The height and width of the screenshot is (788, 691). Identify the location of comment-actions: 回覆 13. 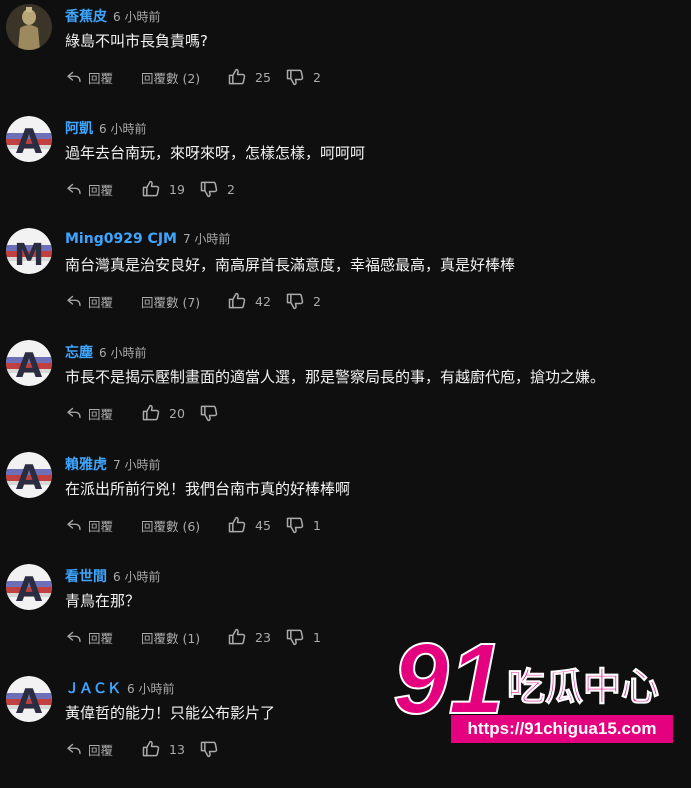
(146, 749).